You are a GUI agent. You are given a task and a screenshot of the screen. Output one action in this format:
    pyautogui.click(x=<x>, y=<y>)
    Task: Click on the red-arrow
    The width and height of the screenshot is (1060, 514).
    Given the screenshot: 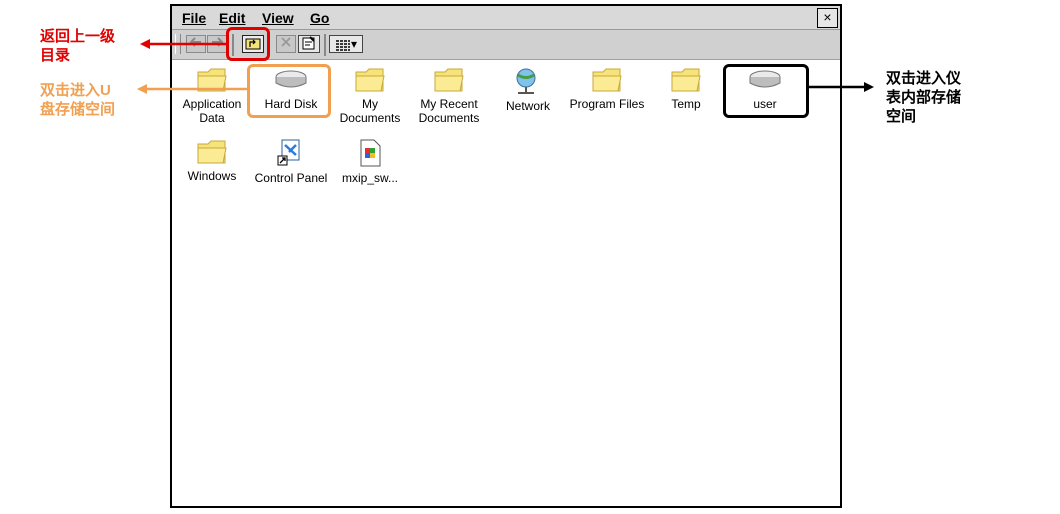 What is the action you would take?
    pyautogui.click(x=183, y=44)
    